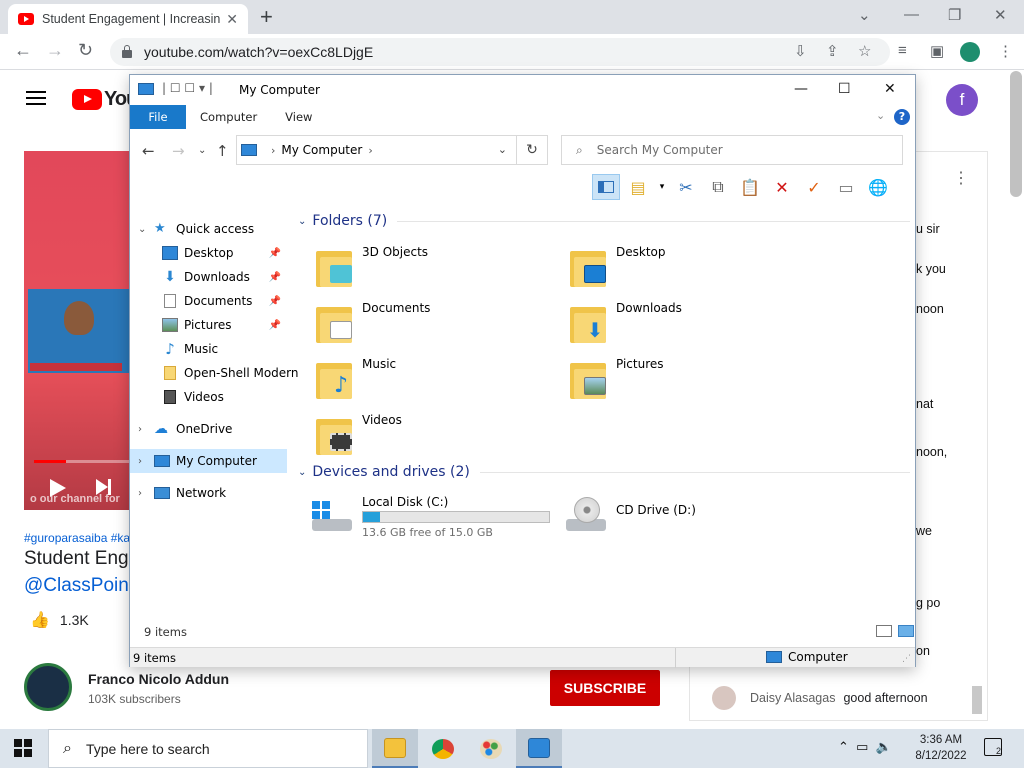 The width and height of the screenshot is (1024, 768). I want to click on sidebar-item-videos: Videos, so click(208, 397).